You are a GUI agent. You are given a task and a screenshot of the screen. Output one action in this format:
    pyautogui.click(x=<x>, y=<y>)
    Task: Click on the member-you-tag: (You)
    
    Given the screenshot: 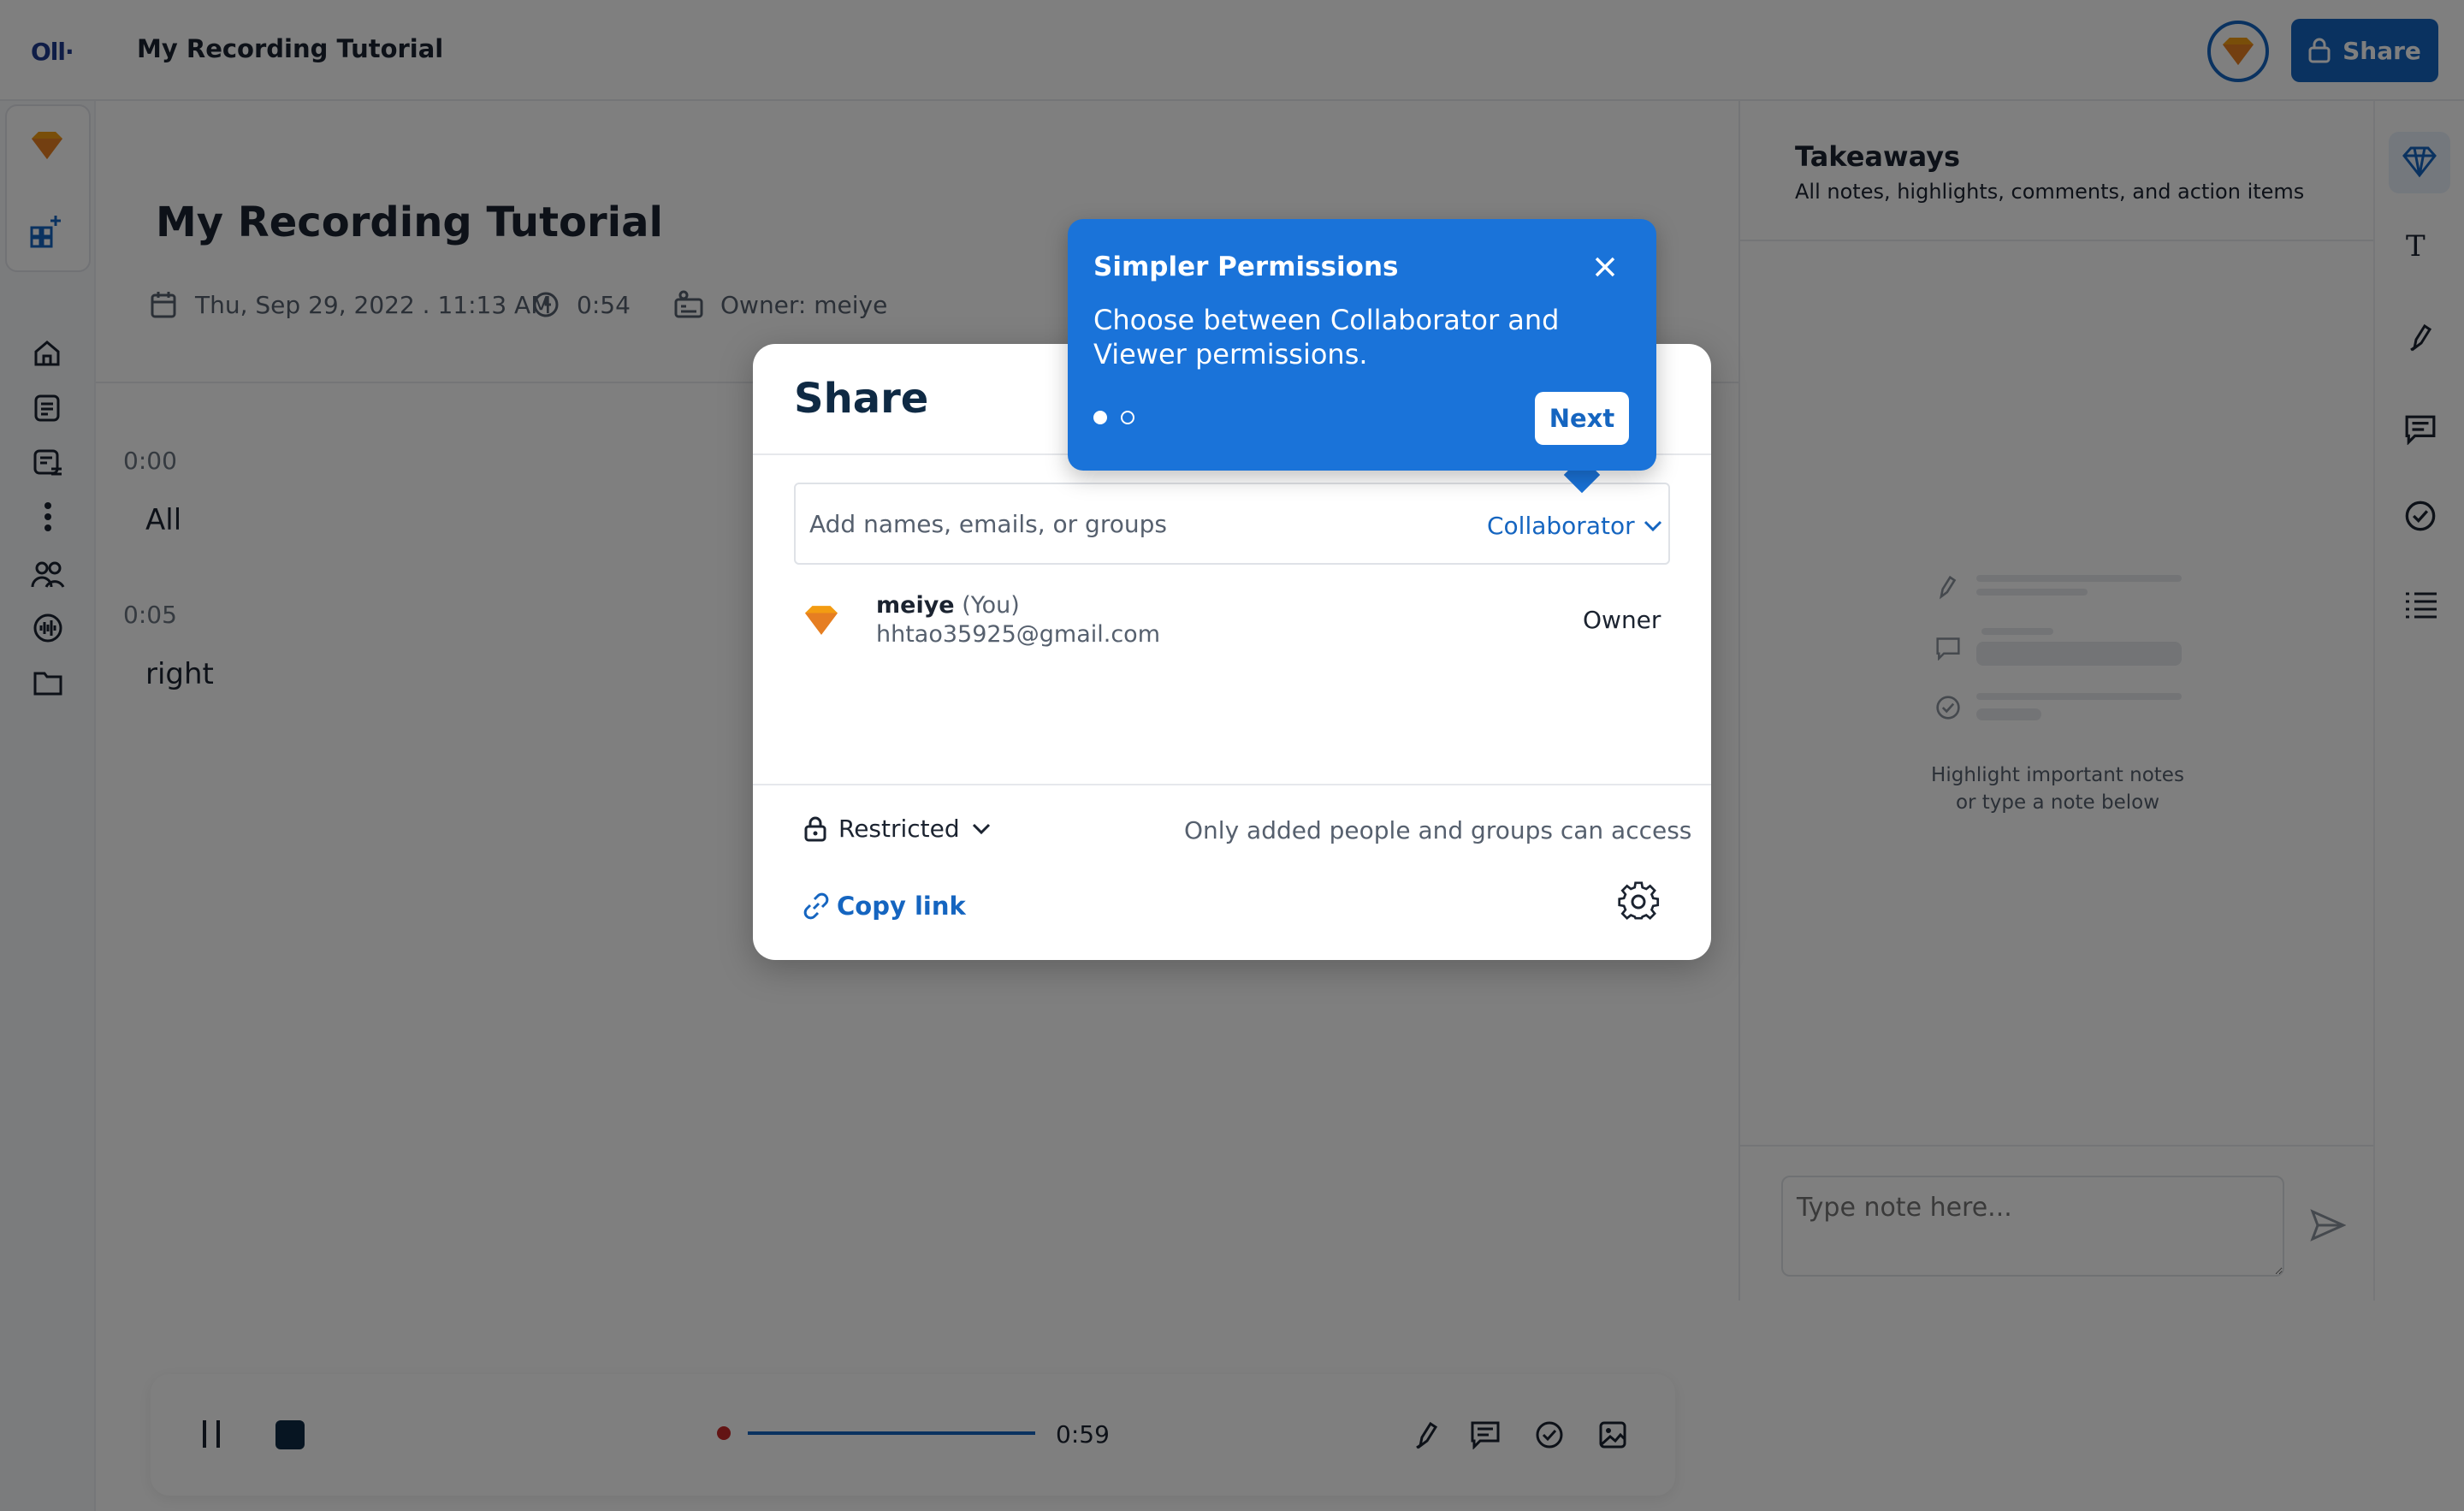 What is the action you would take?
    pyautogui.click(x=991, y=605)
    